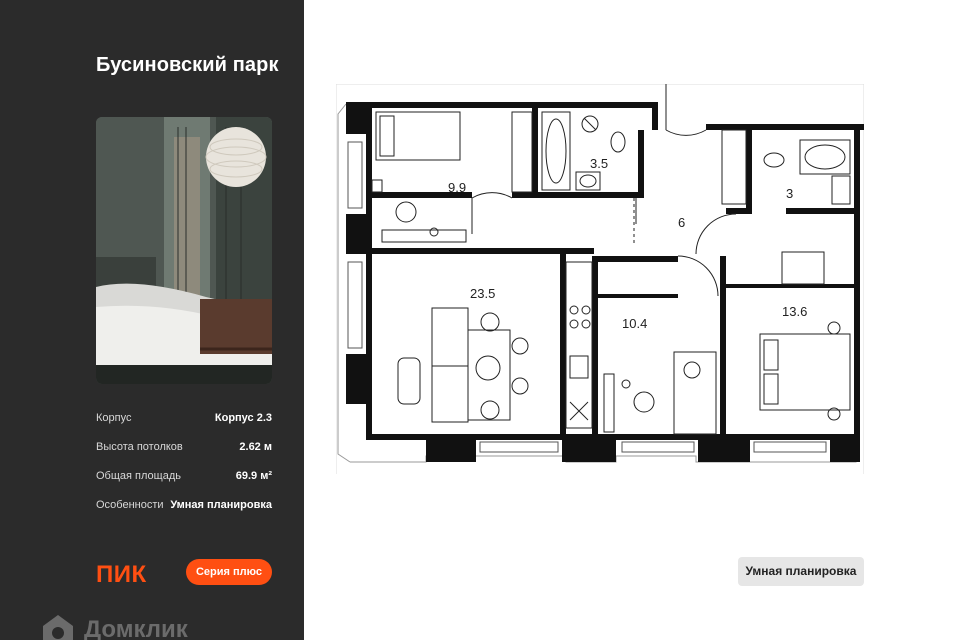 The image size is (960, 640). Describe the element at coordinates (243, 418) in the screenshot. I see `spec-value: Корпус 2.3` at that location.